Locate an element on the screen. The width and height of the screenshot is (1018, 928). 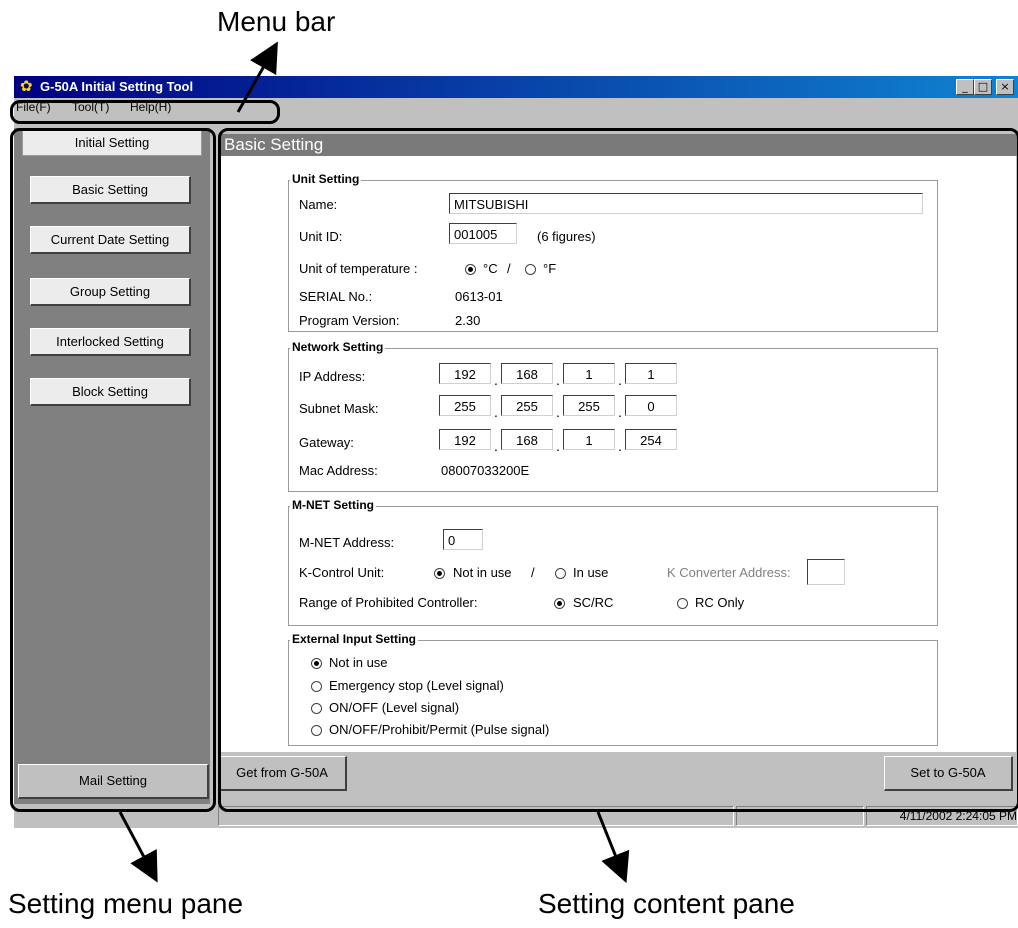
maximize-icon: □ is located at coordinates (983, 87).